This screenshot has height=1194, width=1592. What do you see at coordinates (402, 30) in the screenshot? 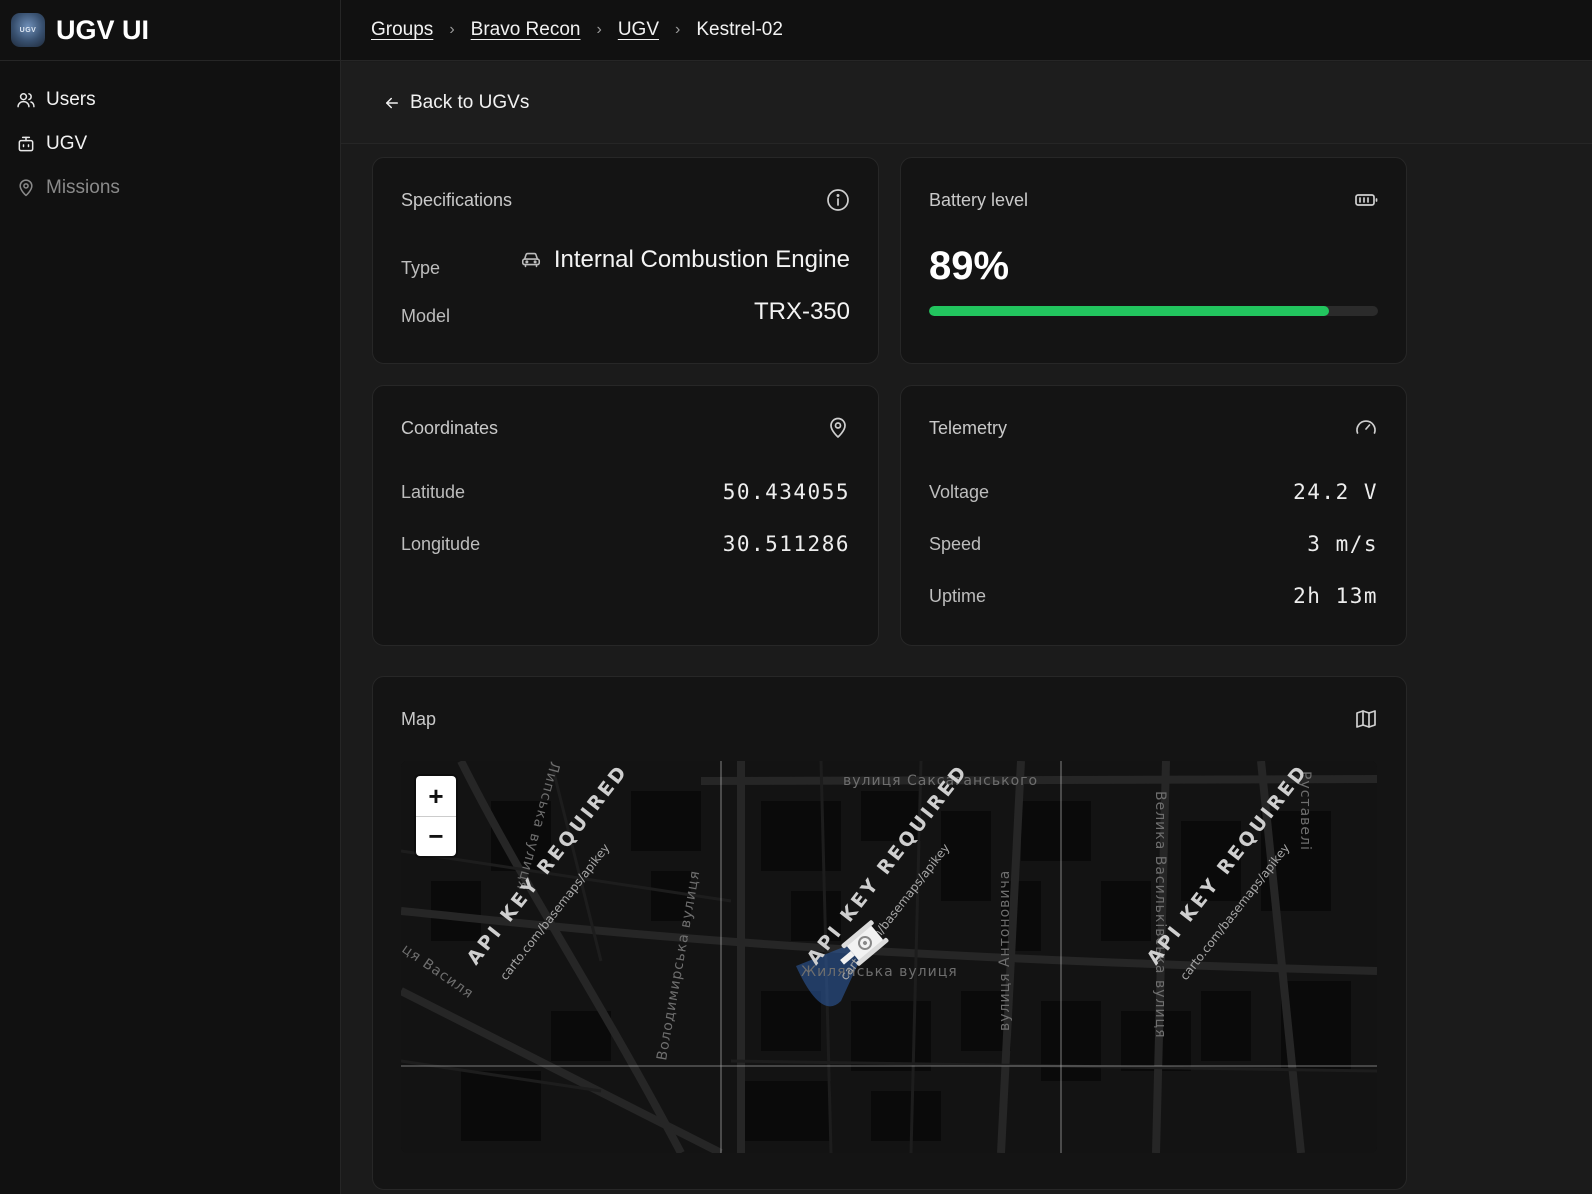
I see `breadcrumb-groups: Groups` at bounding box center [402, 30].